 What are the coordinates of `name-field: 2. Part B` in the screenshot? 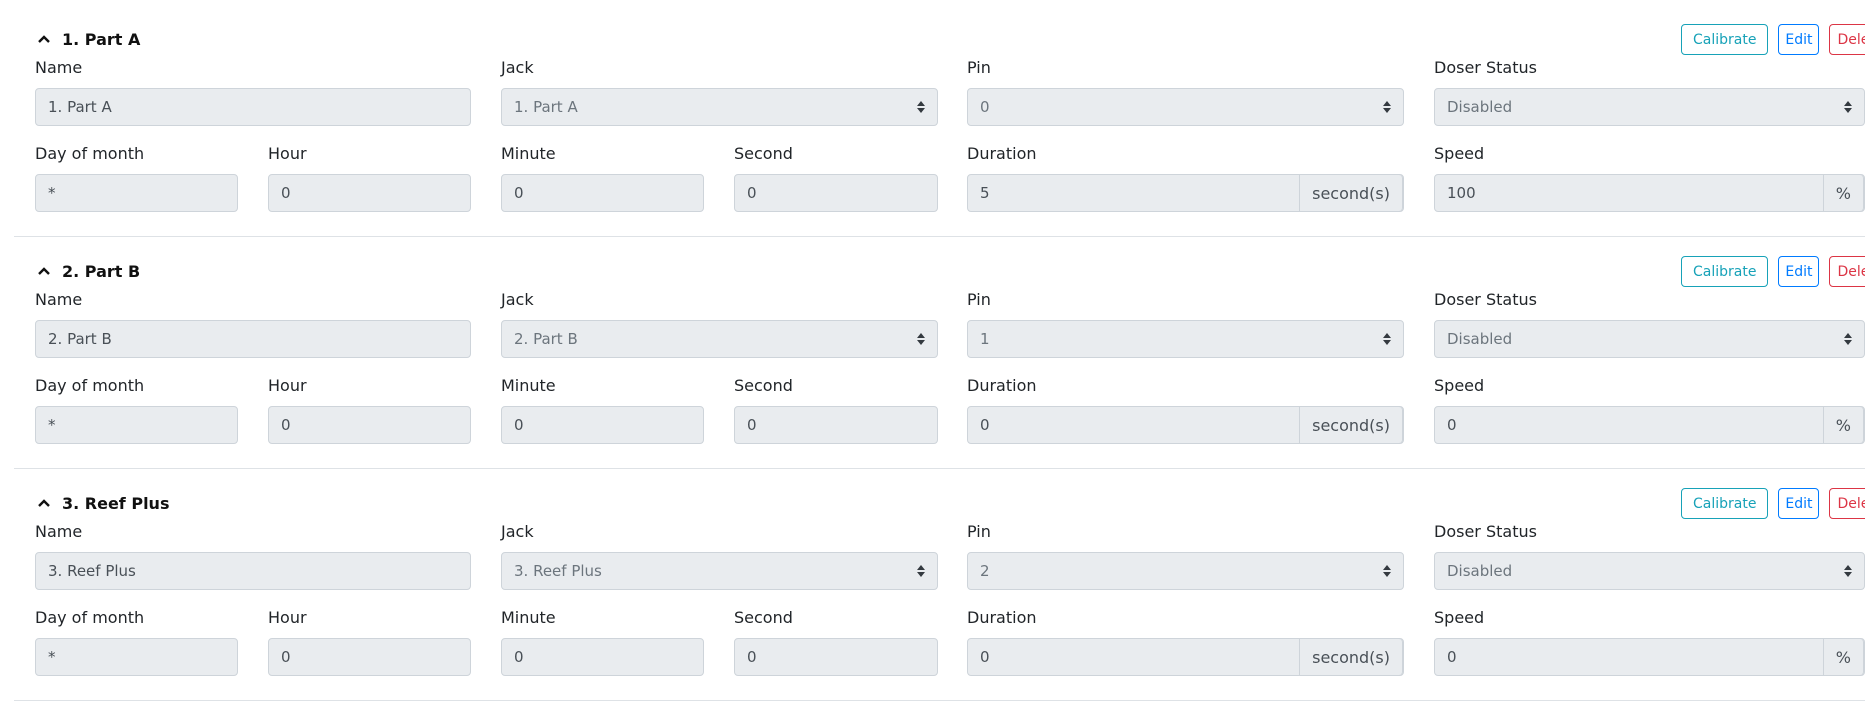 It's located at (253, 339).